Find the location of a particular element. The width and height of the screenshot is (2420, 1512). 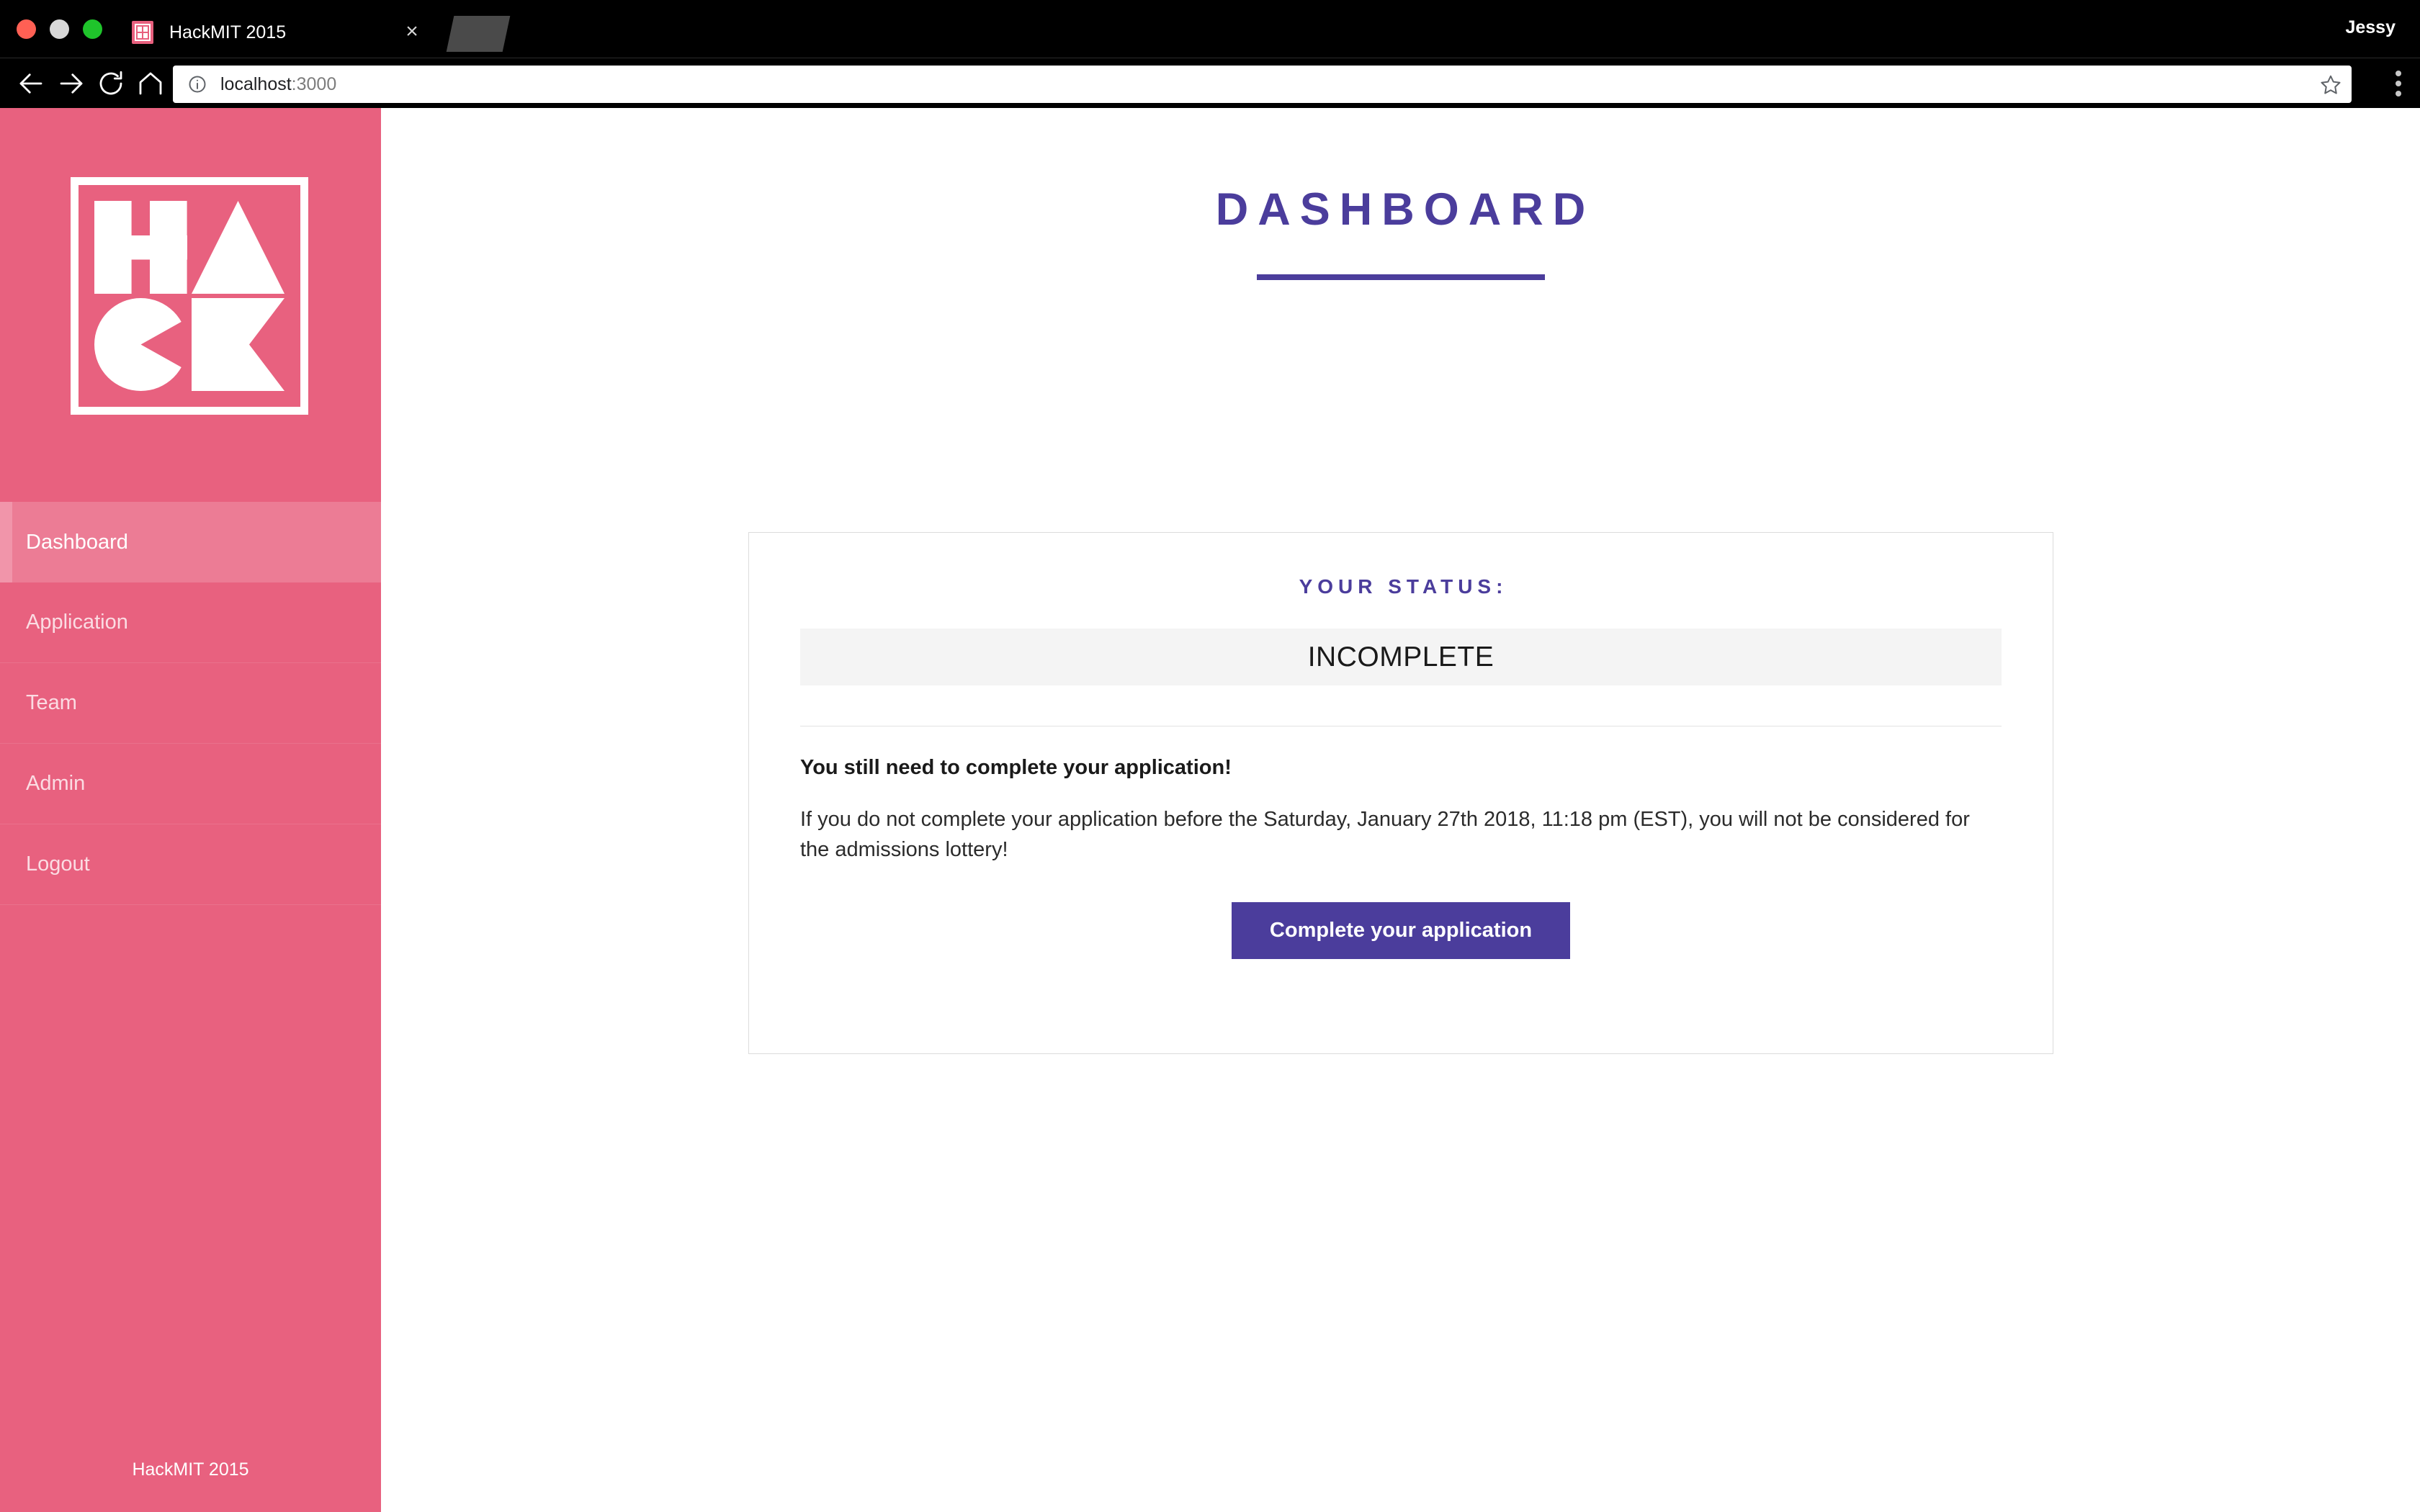

complete-application-button: Complete your application is located at coordinates (1401, 931).